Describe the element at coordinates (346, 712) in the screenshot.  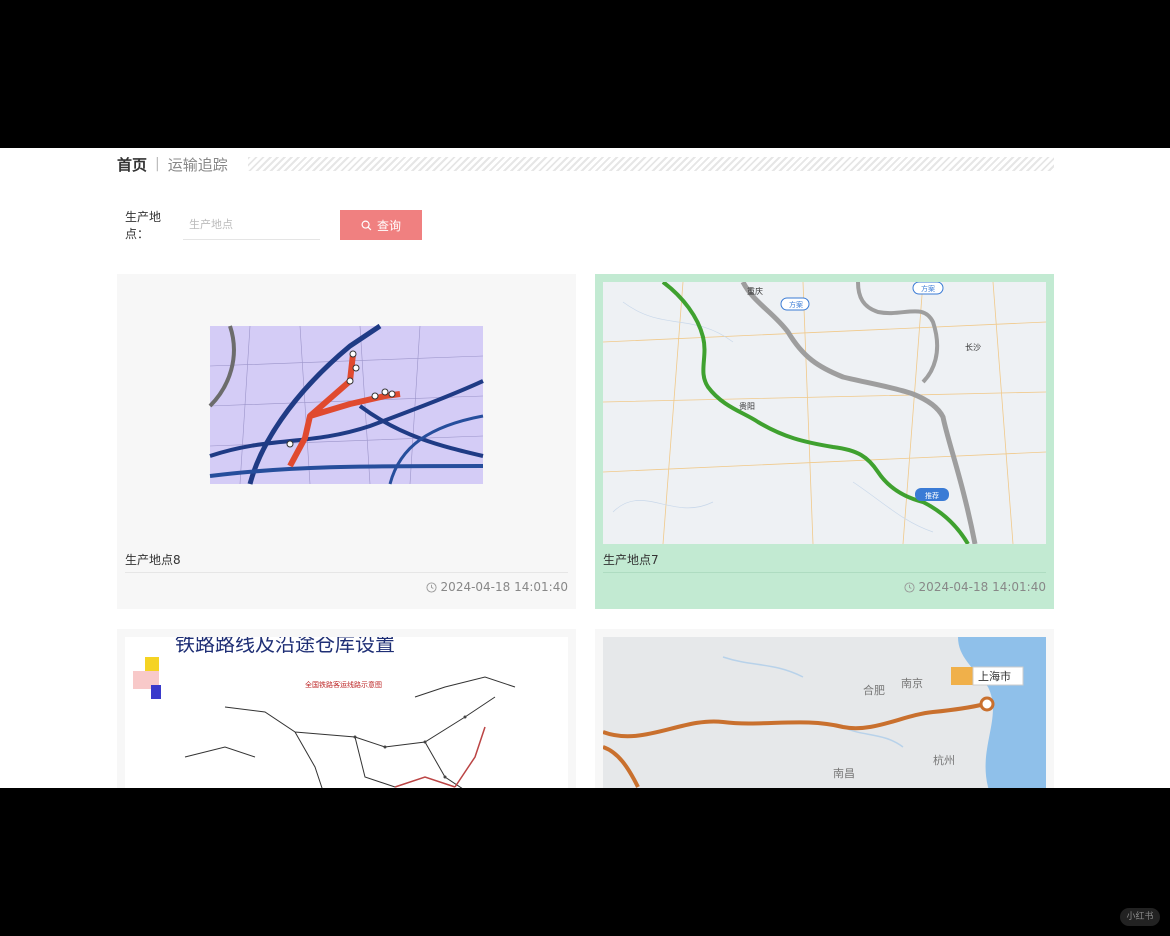
I see `railway-network-map: 铁路路线及沿途仓库设置 全国铁路客运线路示意图` at that location.